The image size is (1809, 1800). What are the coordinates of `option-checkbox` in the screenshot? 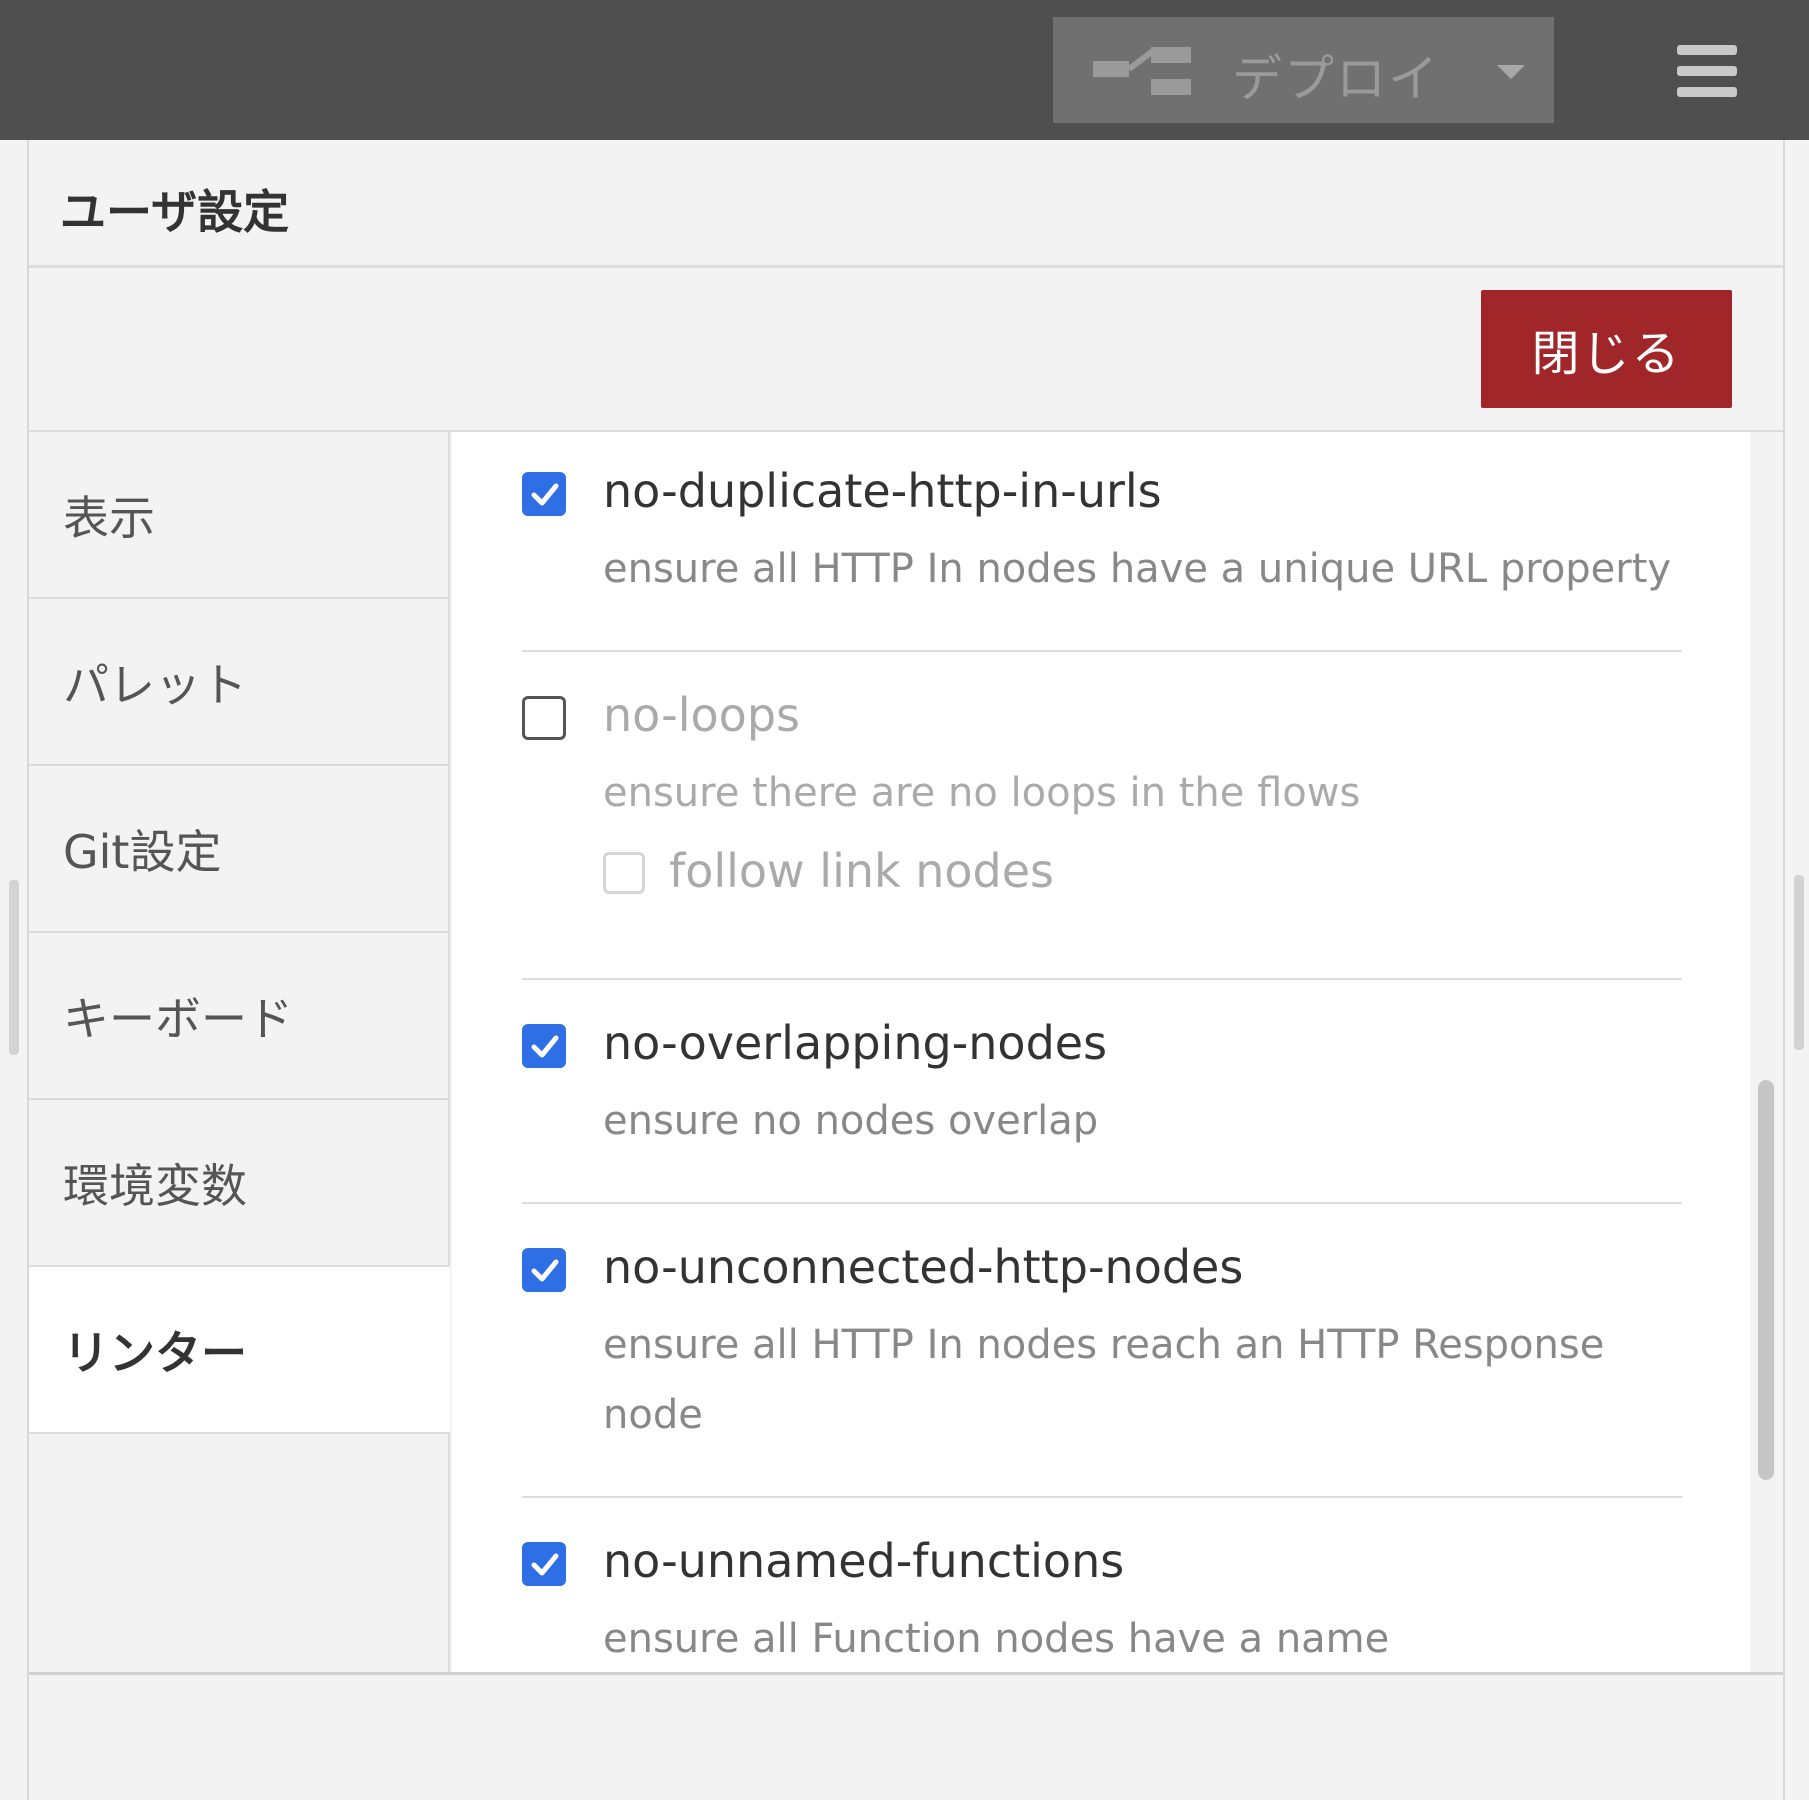 It's located at (624, 873).